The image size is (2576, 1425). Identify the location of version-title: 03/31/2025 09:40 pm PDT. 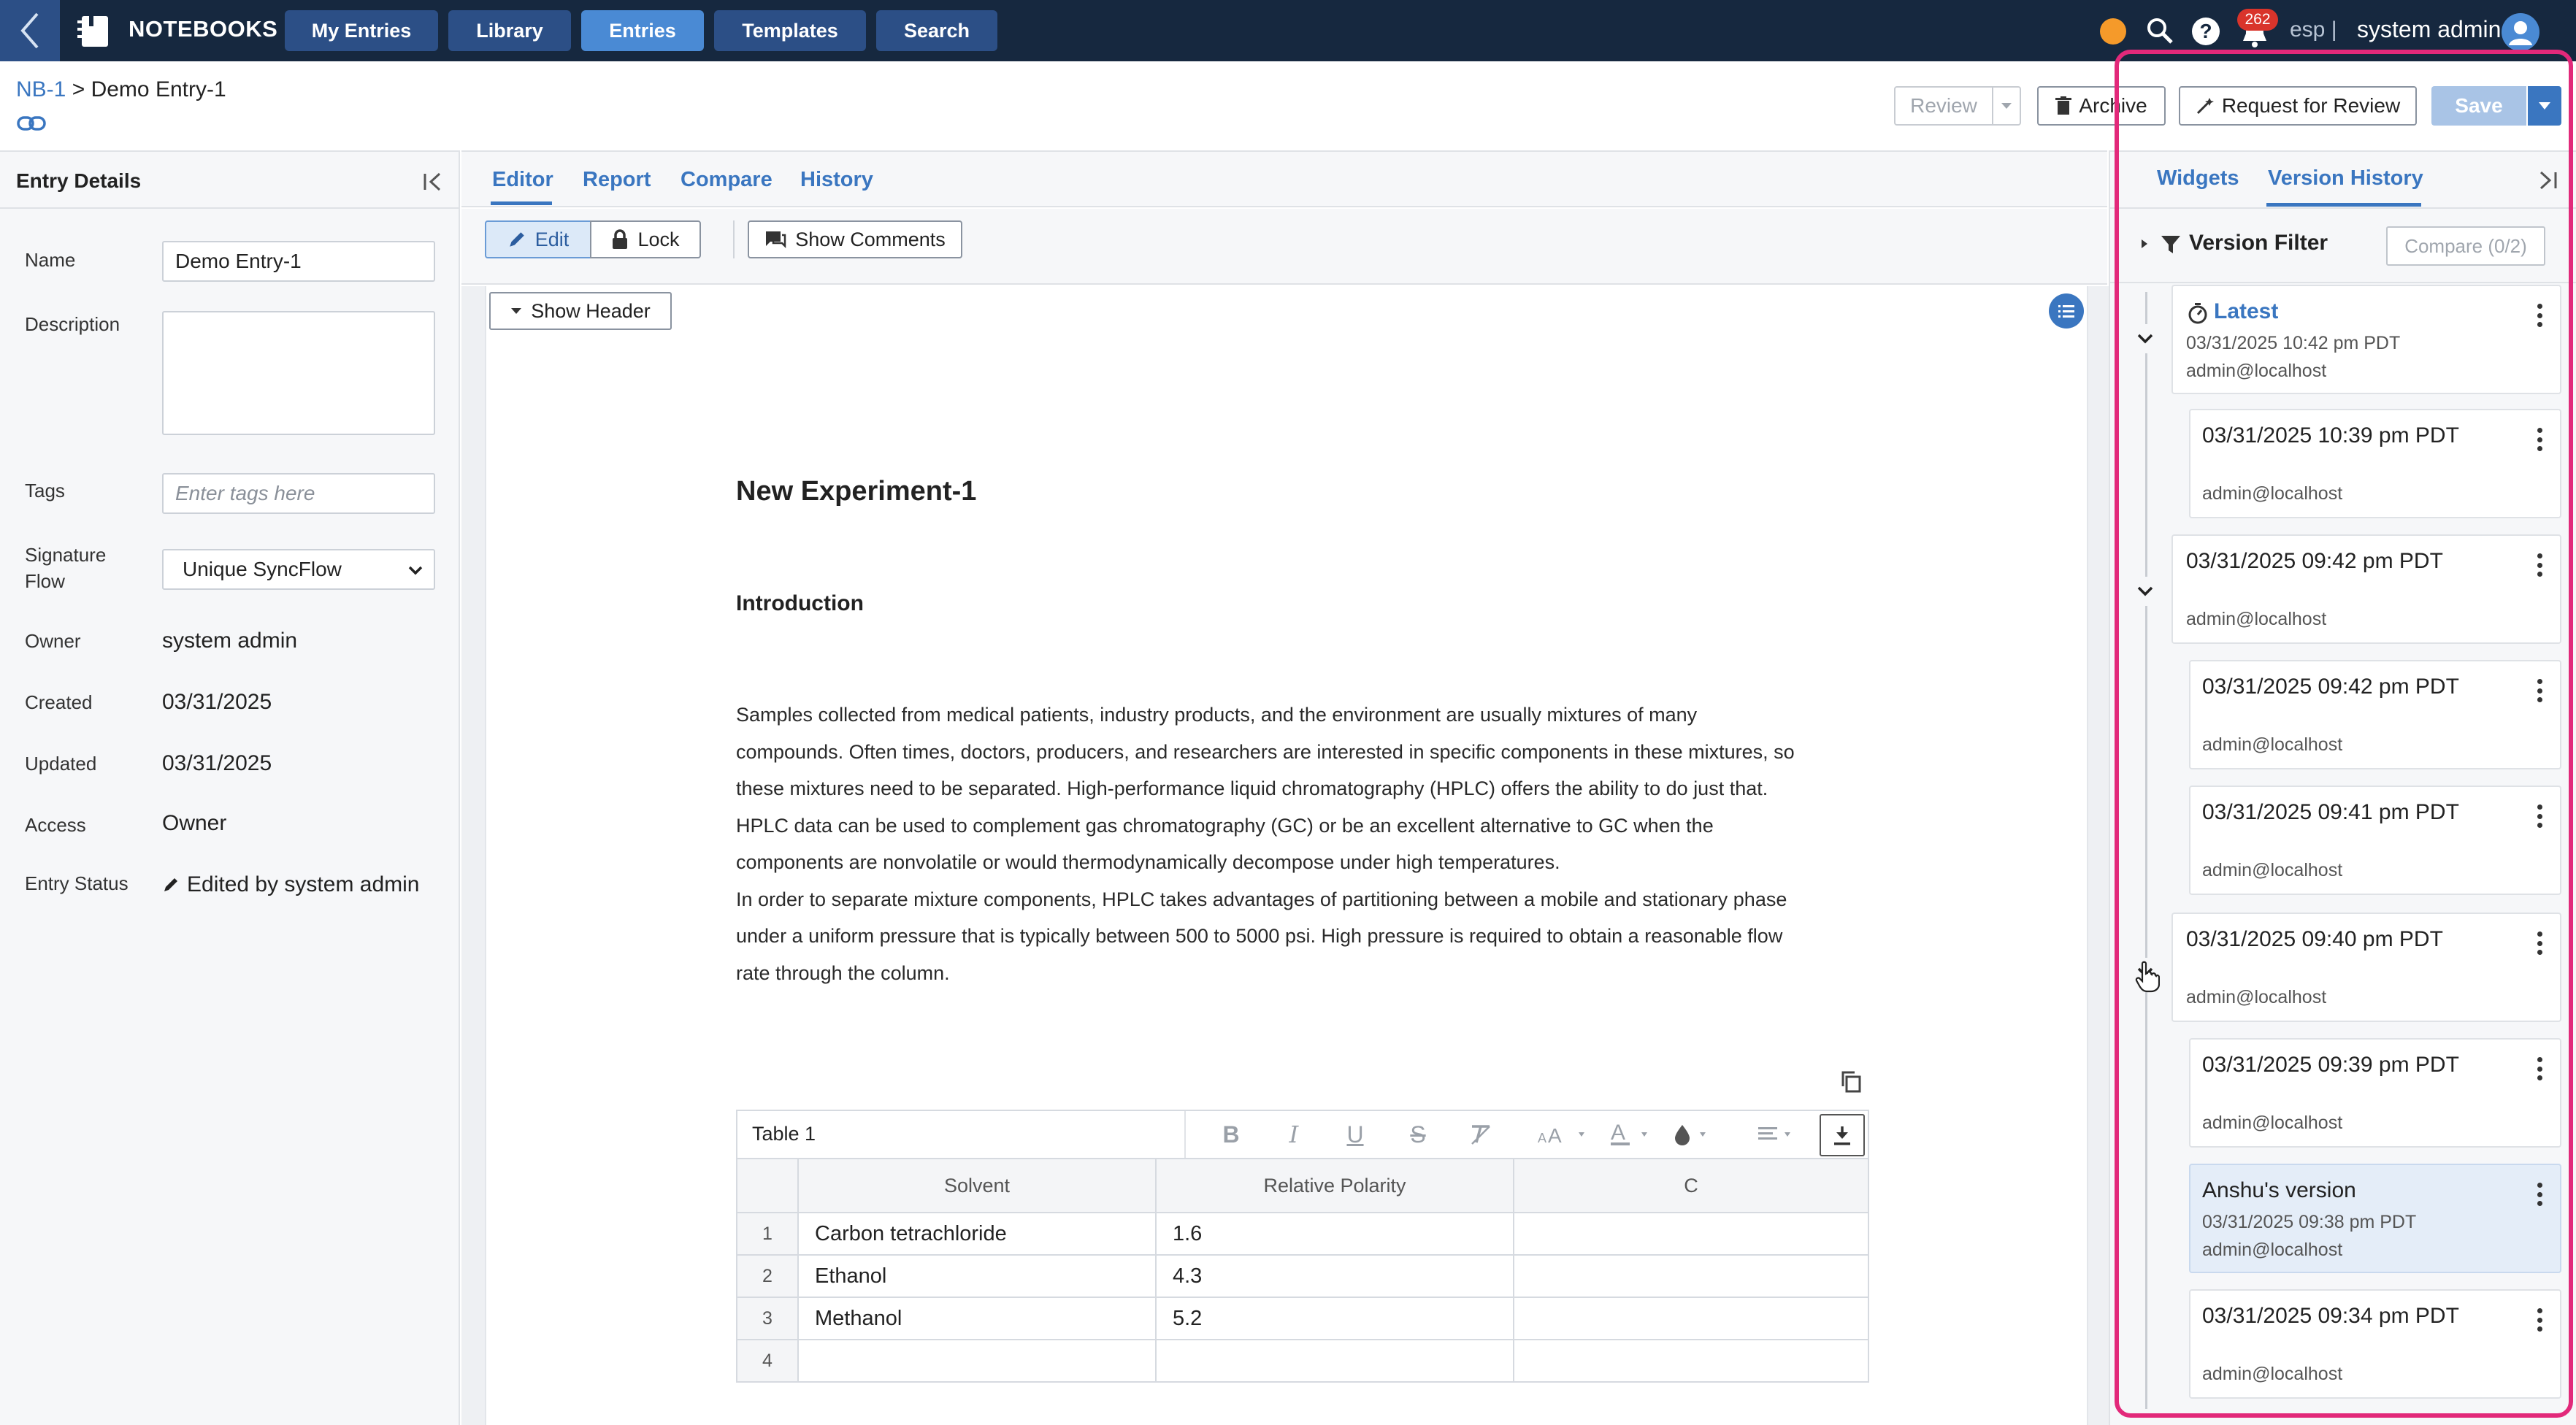
(2314, 939).